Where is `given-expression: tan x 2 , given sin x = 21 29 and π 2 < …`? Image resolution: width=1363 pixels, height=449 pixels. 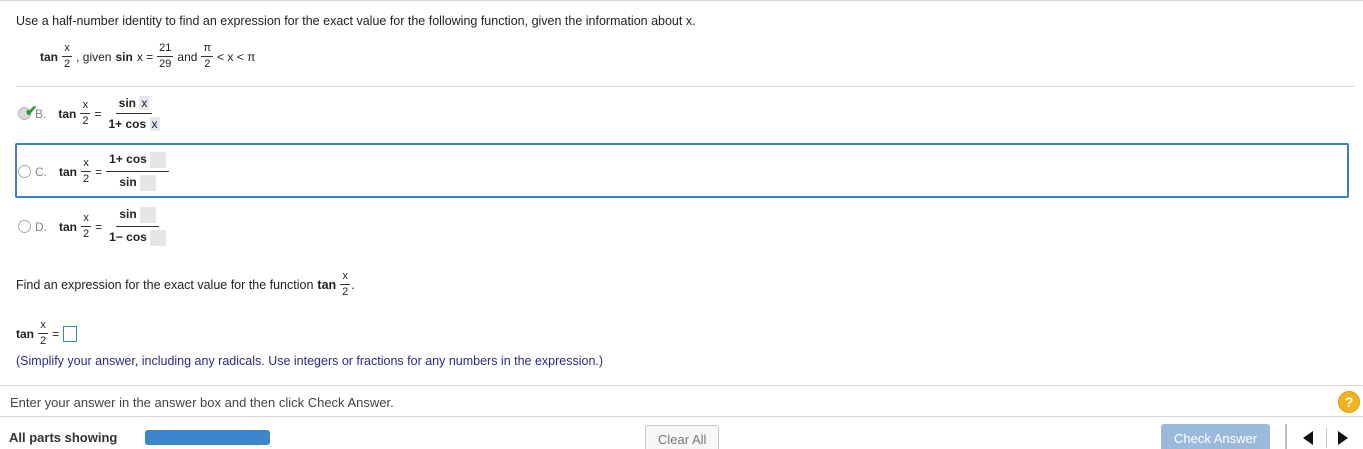
given-expression: tan x 2 , given sin x = 21 29 and π 2 < … is located at coordinates (147, 56).